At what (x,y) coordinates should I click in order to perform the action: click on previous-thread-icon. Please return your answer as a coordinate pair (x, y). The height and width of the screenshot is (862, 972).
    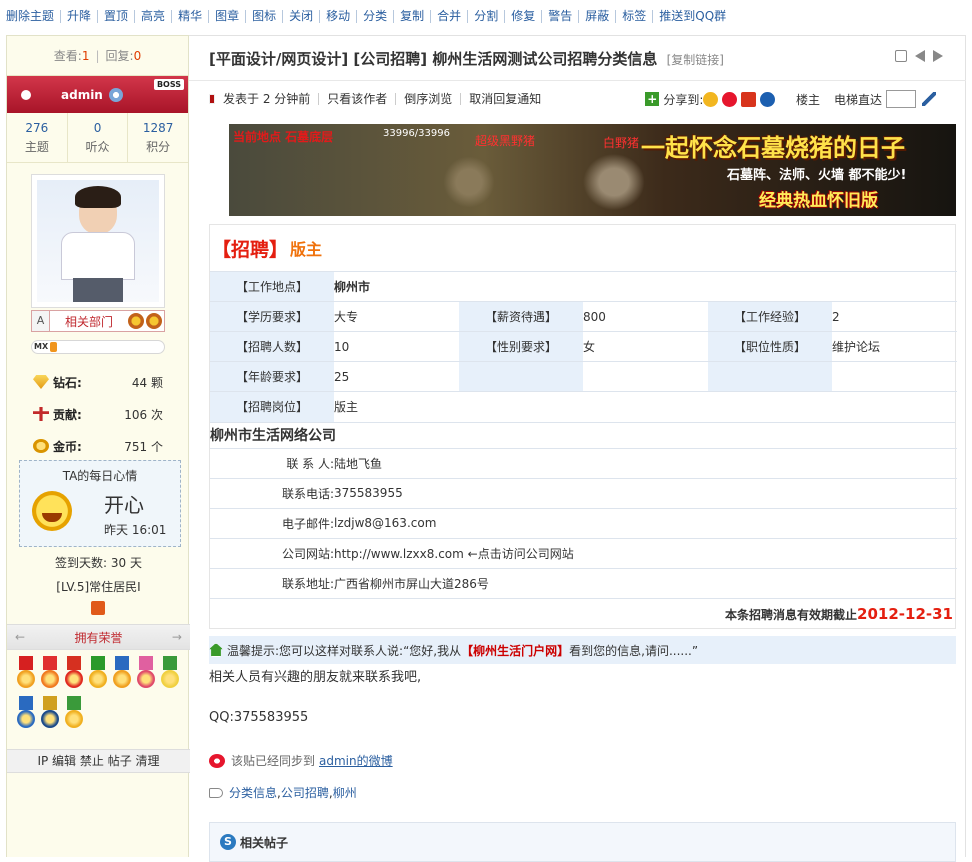
    Looking at the image, I should click on (920, 56).